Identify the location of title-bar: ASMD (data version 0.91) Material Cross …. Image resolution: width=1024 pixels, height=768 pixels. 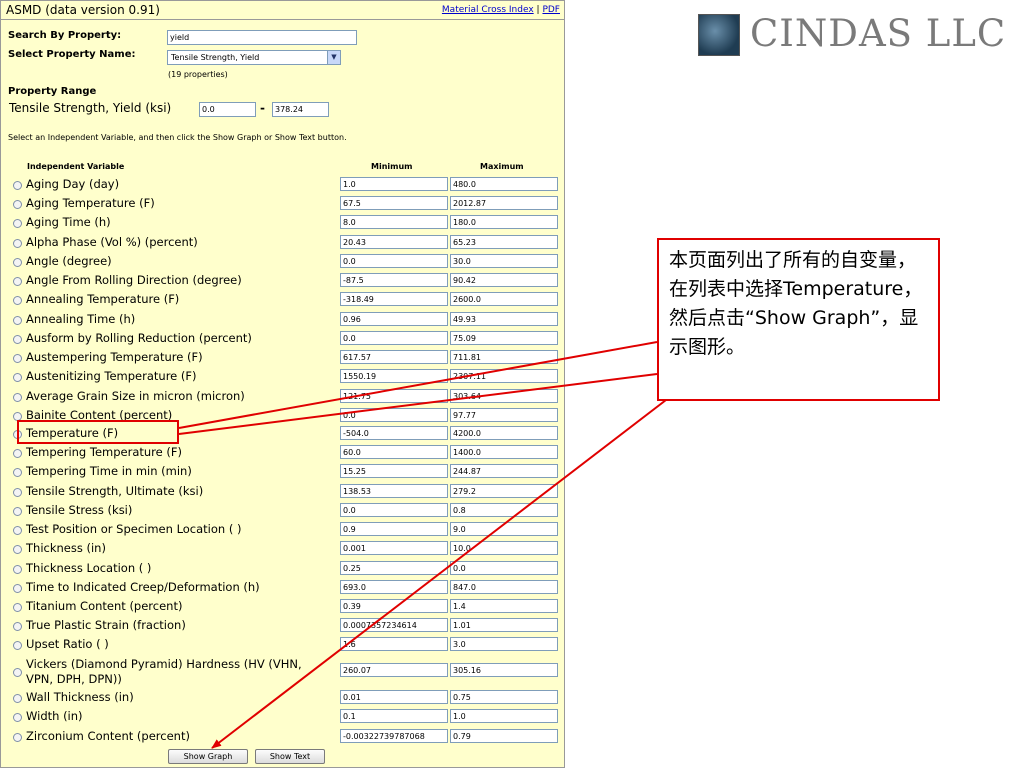
(282, 10).